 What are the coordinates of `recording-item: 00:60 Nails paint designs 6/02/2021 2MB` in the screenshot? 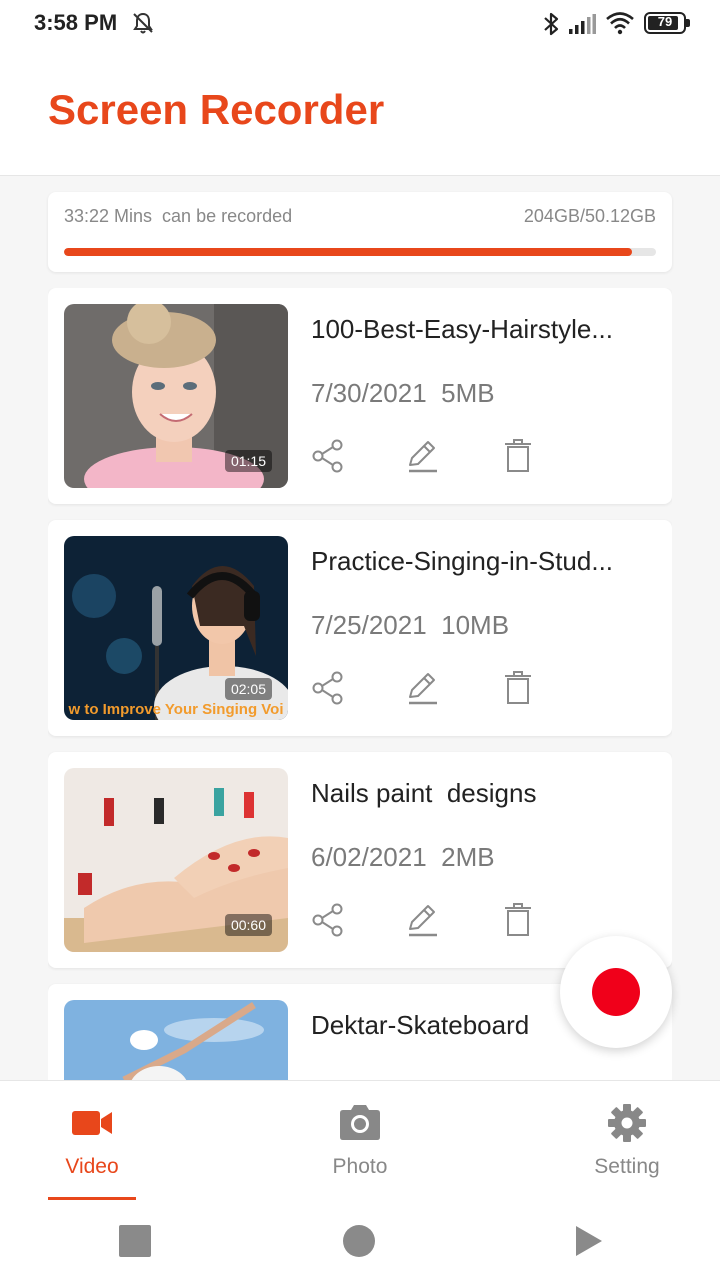 It's located at (360, 860).